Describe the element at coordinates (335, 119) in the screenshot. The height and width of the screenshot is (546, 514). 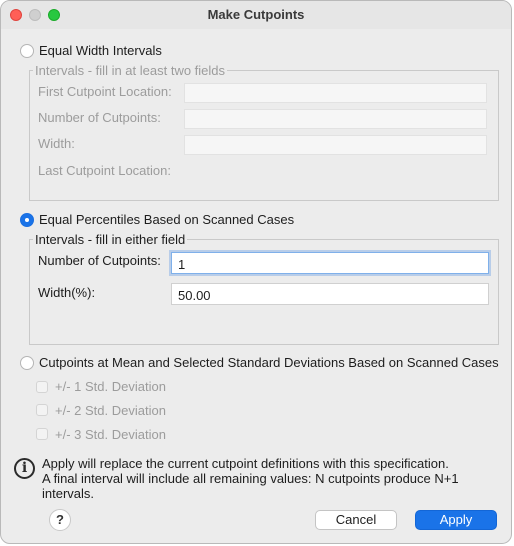
I see `ew-num-cutpoints-field` at that location.